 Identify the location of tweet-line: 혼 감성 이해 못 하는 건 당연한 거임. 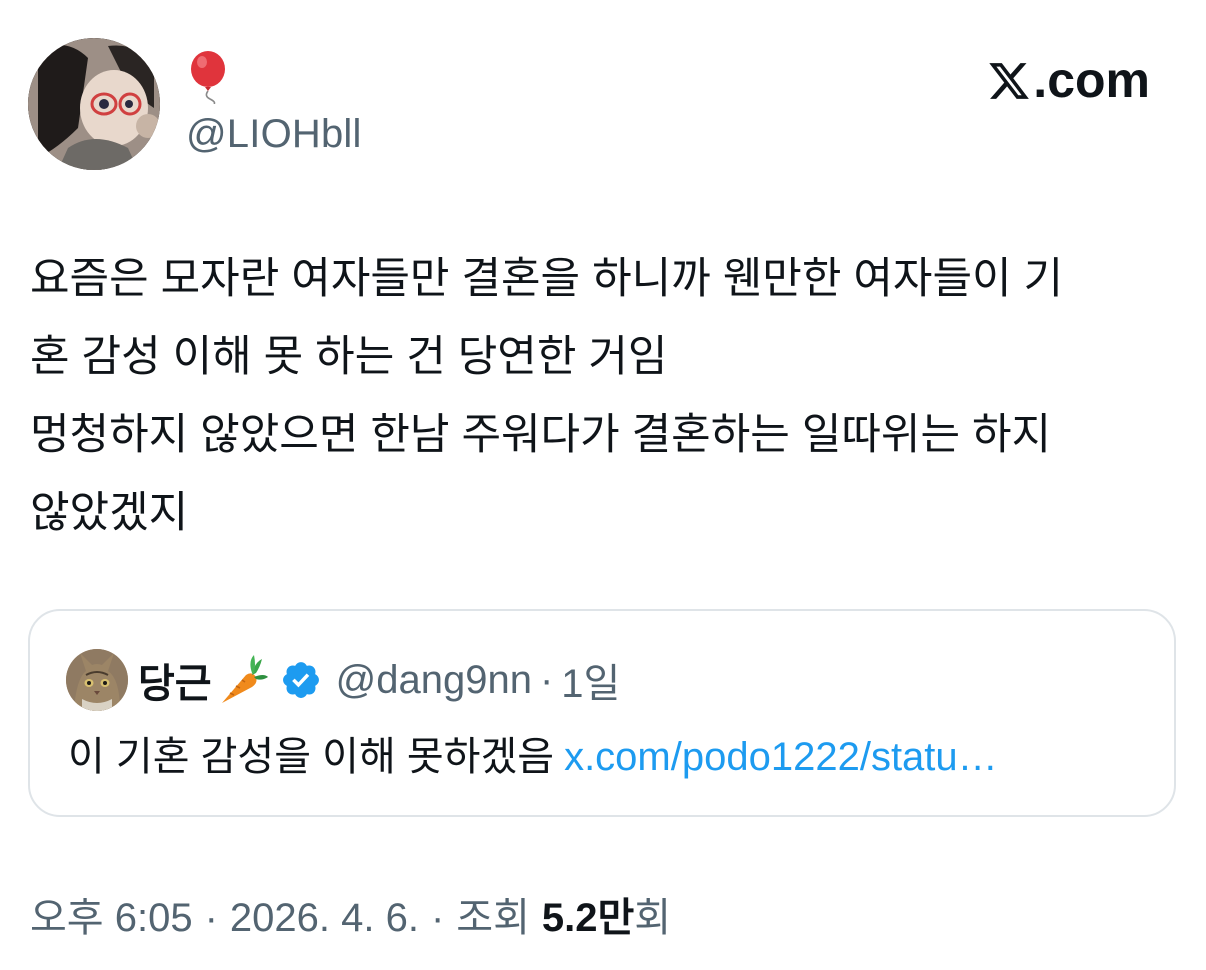
(349, 357).